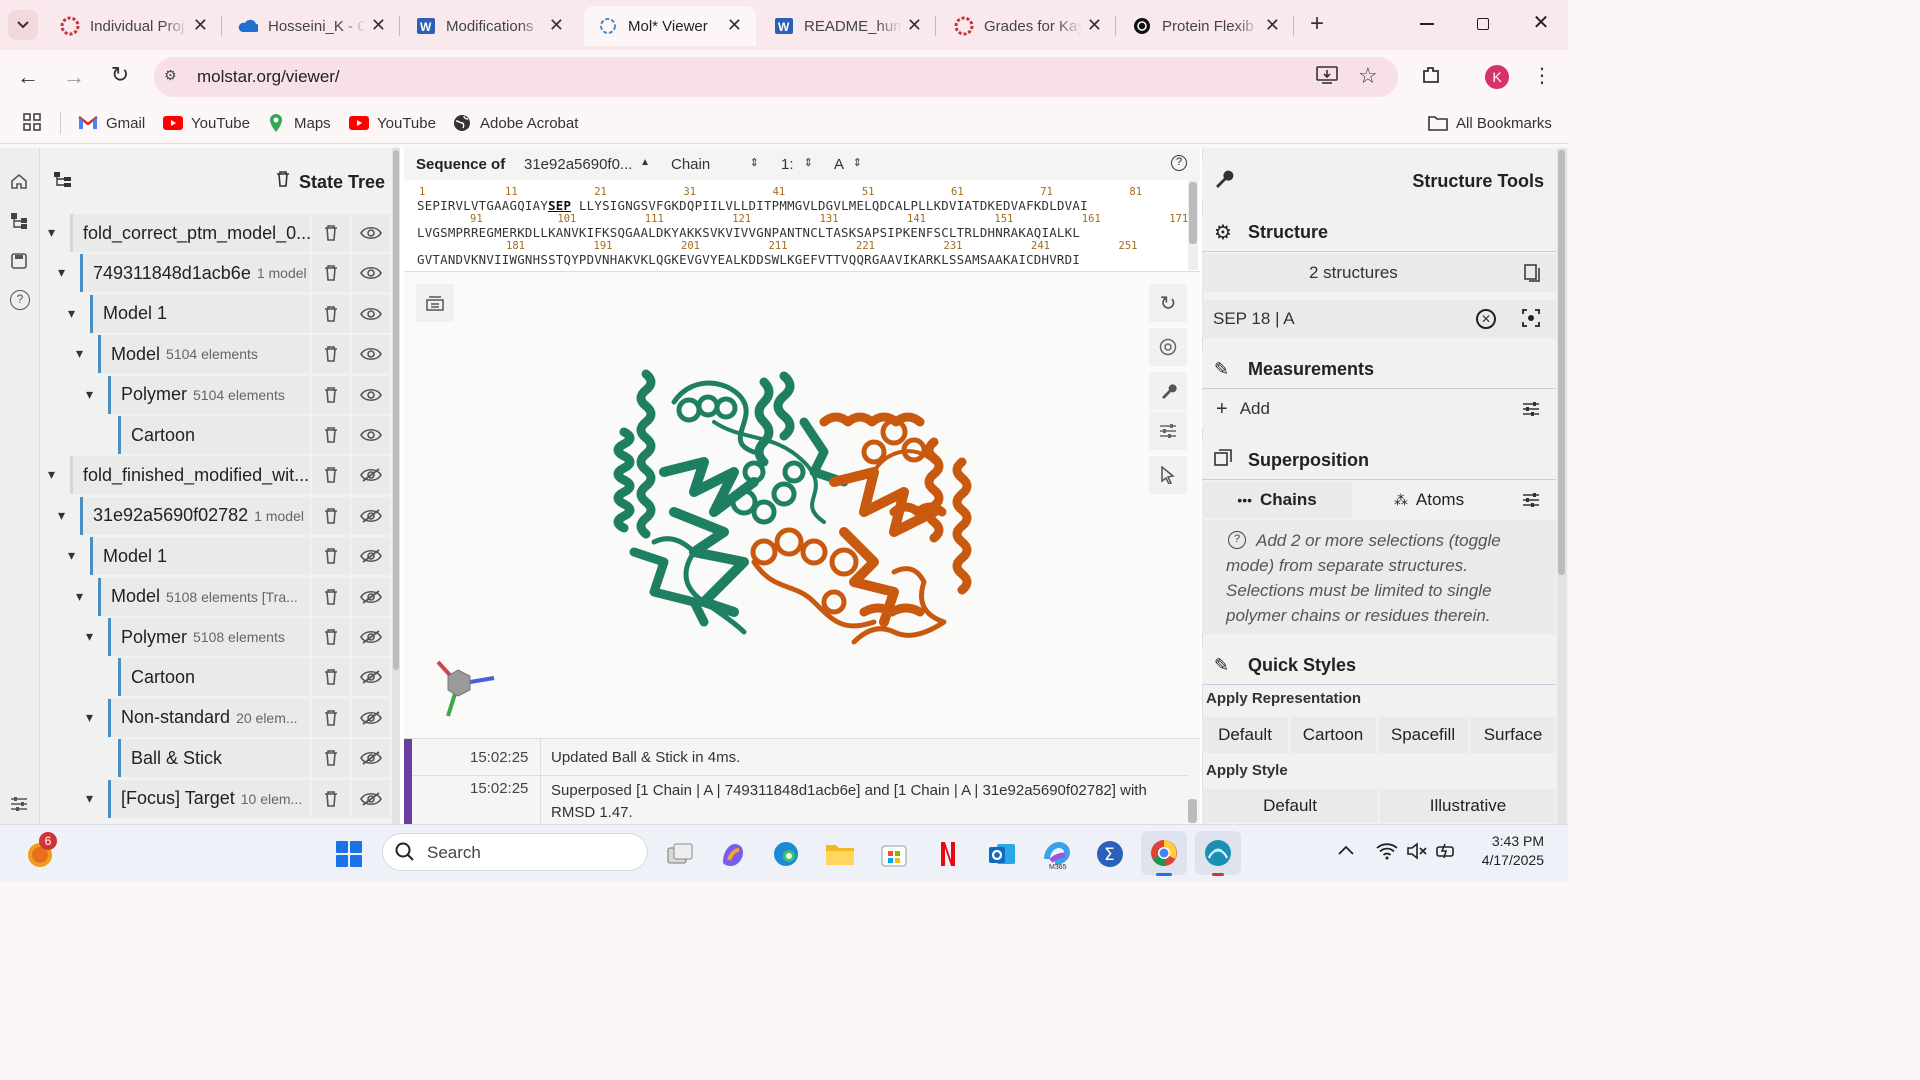  I want to click on tree-view-icon, so click(63, 182).